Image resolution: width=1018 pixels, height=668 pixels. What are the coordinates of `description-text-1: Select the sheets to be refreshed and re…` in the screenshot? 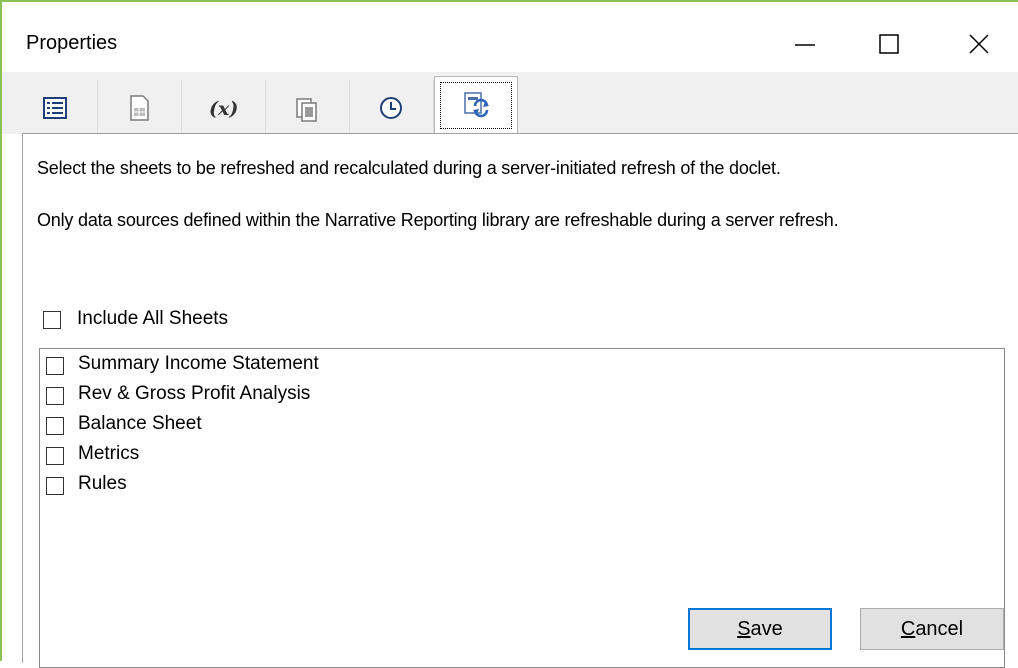 It's located at (409, 168).